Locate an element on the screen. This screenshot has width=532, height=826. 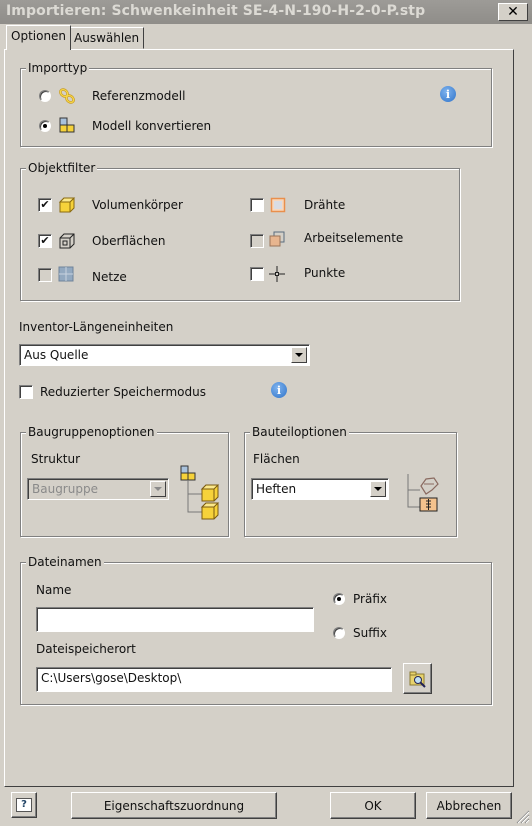
prefix-label: Präfix is located at coordinates (370, 599).